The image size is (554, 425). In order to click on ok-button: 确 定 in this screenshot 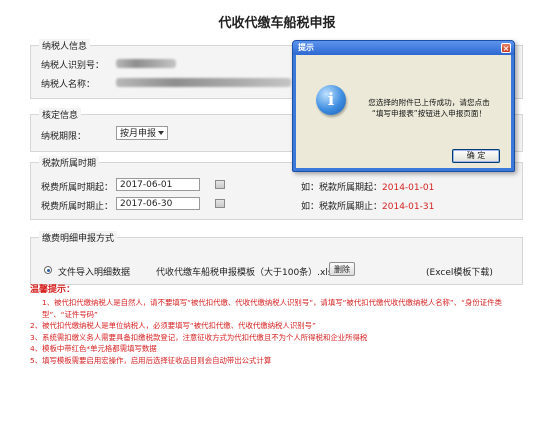, I will do `click(476, 156)`.